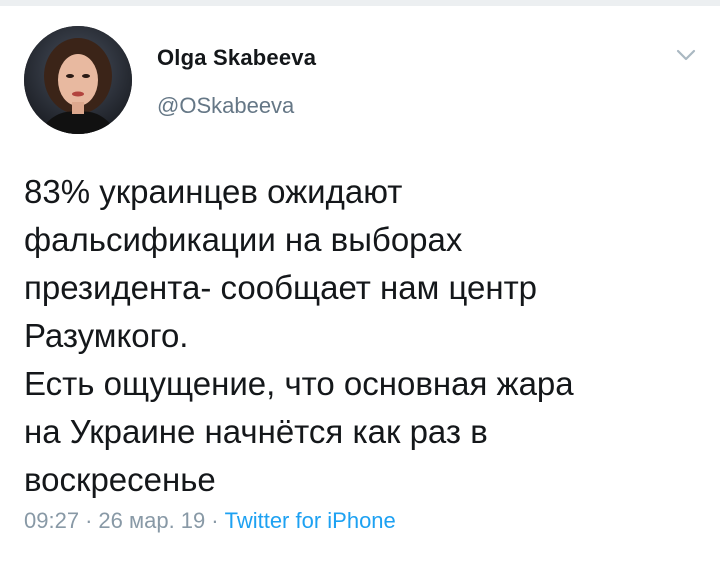 The image size is (720, 561). Describe the element at coordinates (360, 3) in the screenshot. I see `top-divider` at that location.